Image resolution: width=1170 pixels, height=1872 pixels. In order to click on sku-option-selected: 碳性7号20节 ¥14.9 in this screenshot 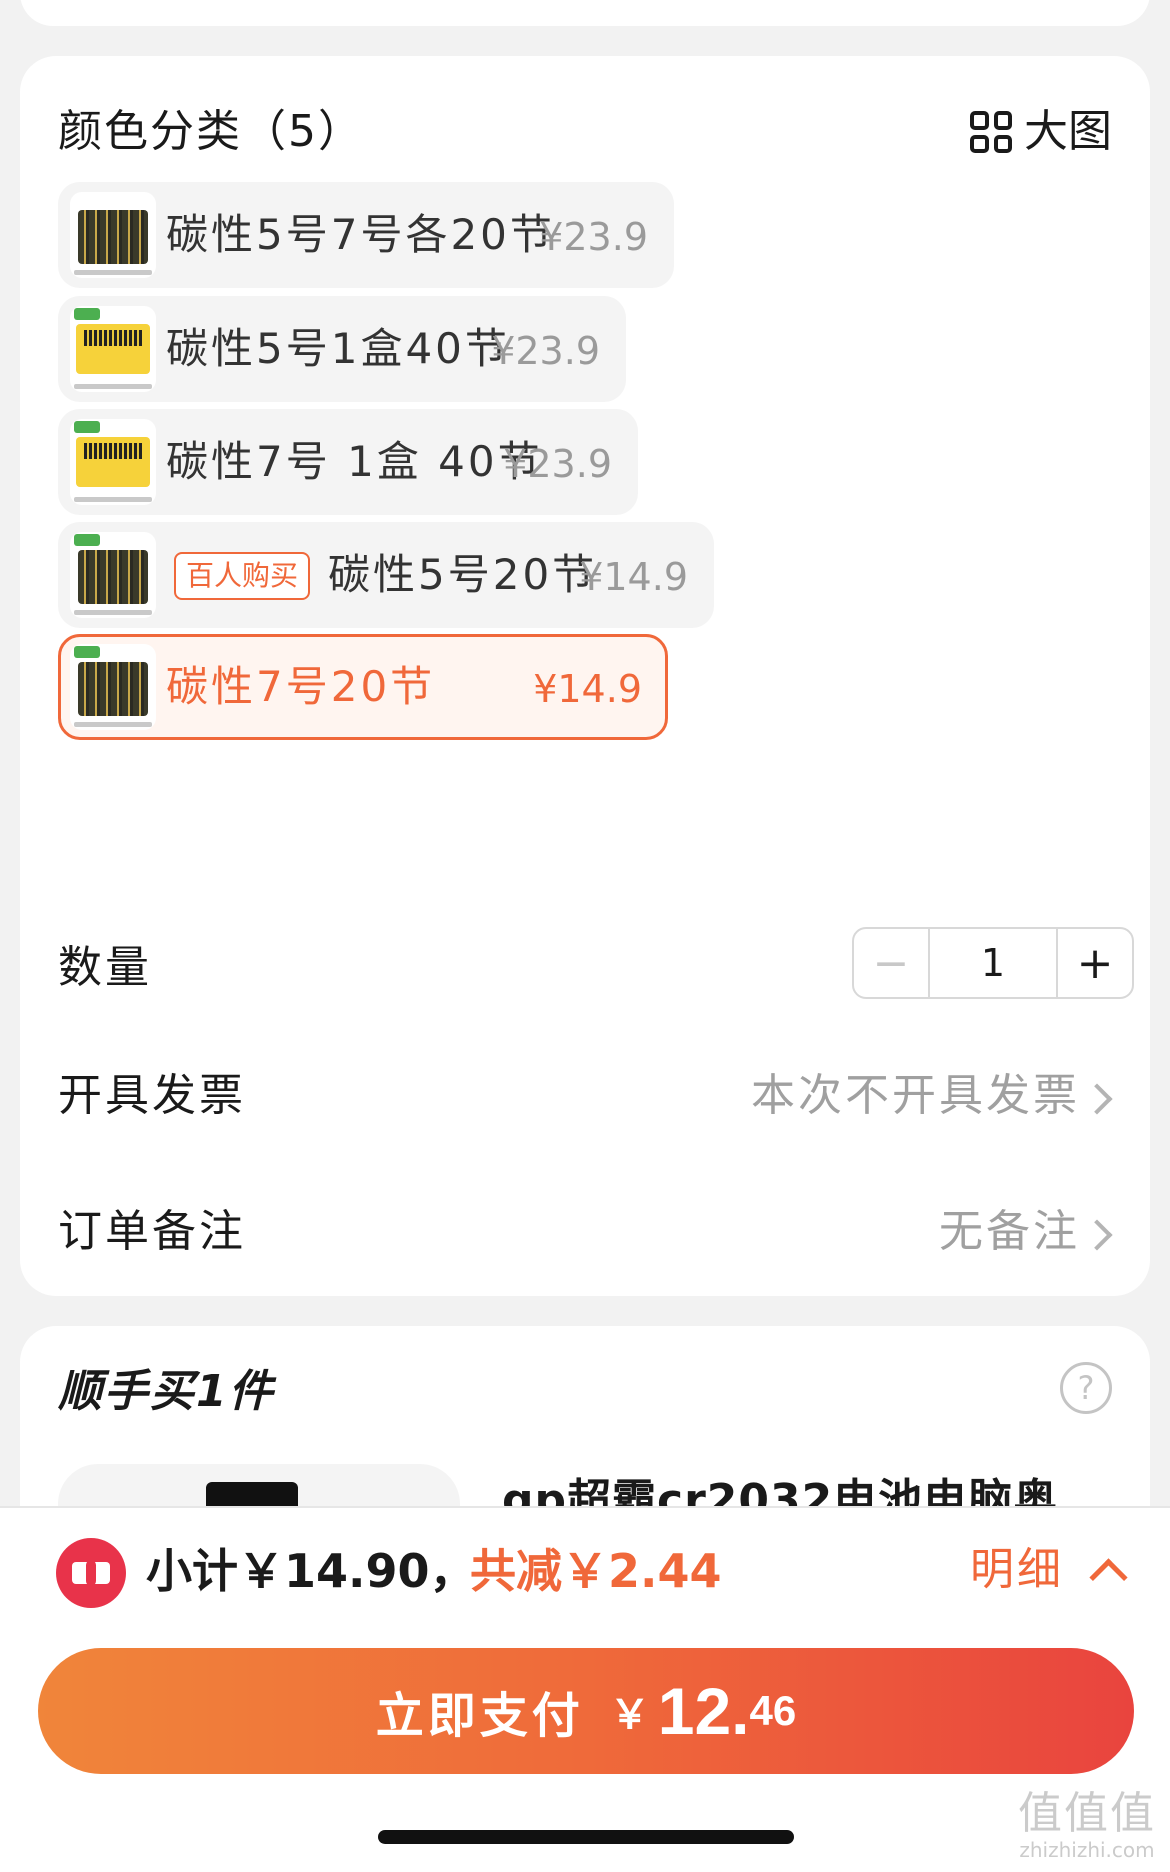, I will do `click(363, 687)`.